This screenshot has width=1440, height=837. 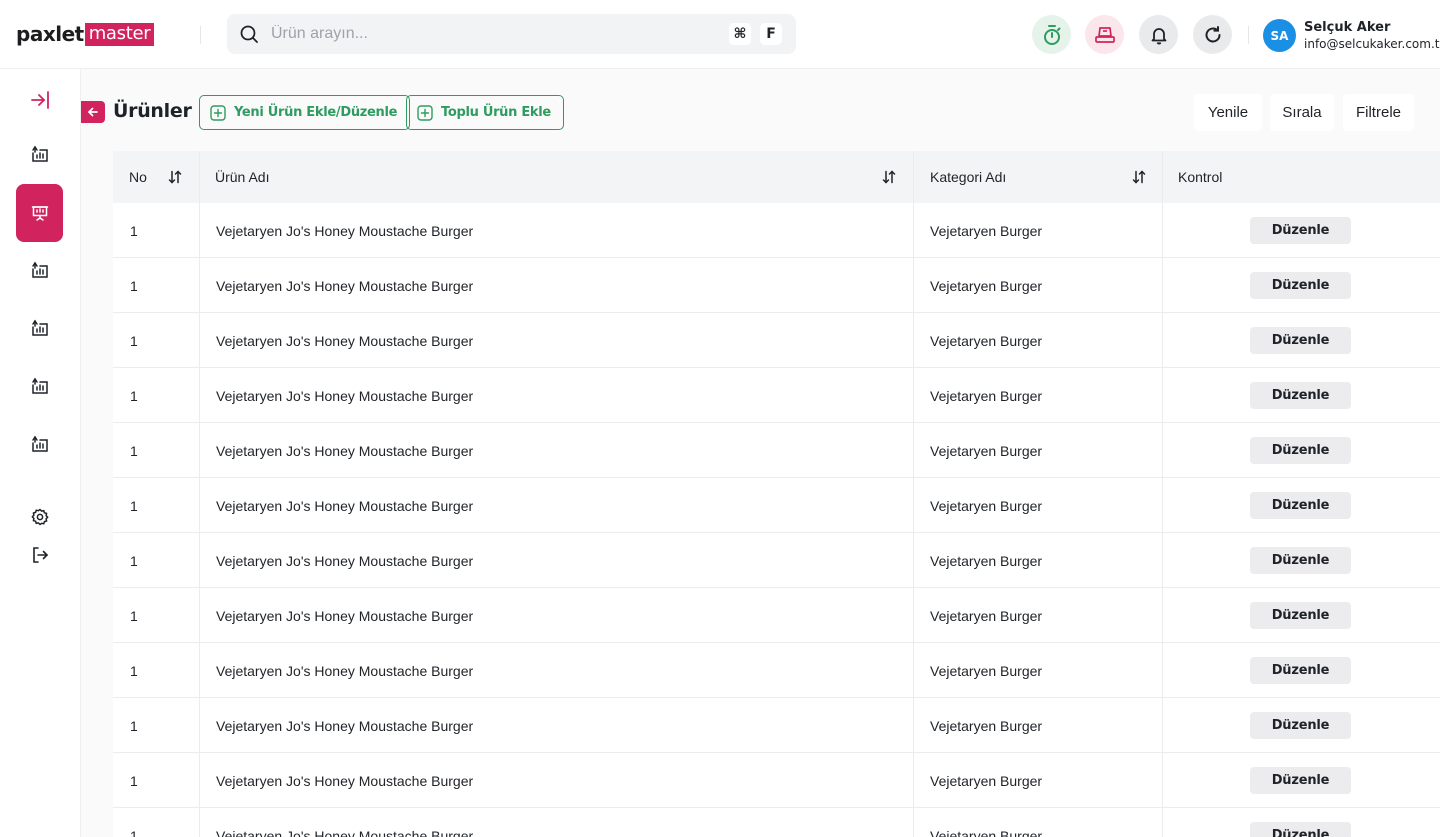 I want to click on refresh-button, so click(x=1212, y=34).